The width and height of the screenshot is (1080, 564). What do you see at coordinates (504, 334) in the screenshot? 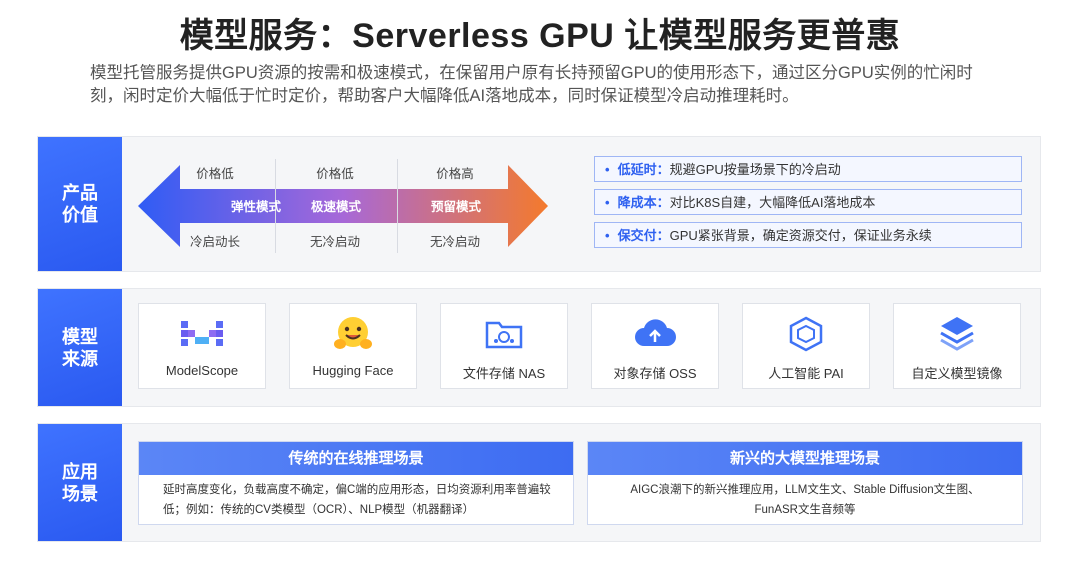
I see `nas-folder-icon` at bounding box center [504, 334].